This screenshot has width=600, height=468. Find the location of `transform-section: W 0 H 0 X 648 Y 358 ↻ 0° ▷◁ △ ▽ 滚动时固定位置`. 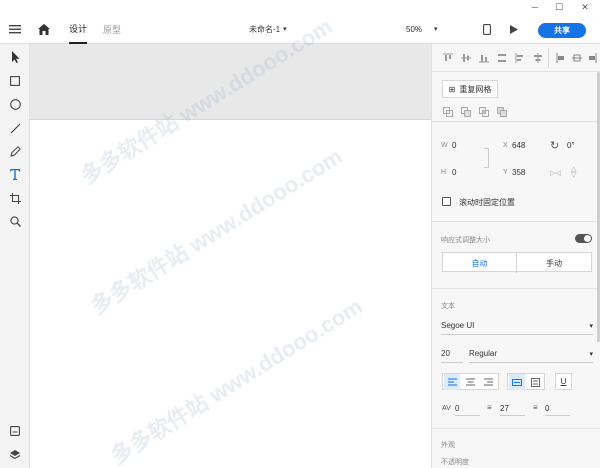

transform-section: W 0 H 0 X 648 Y 358 ↻ 0° ▷◁ △ ▽ 滚动时固定位置 is located at coordinates (516, 172).